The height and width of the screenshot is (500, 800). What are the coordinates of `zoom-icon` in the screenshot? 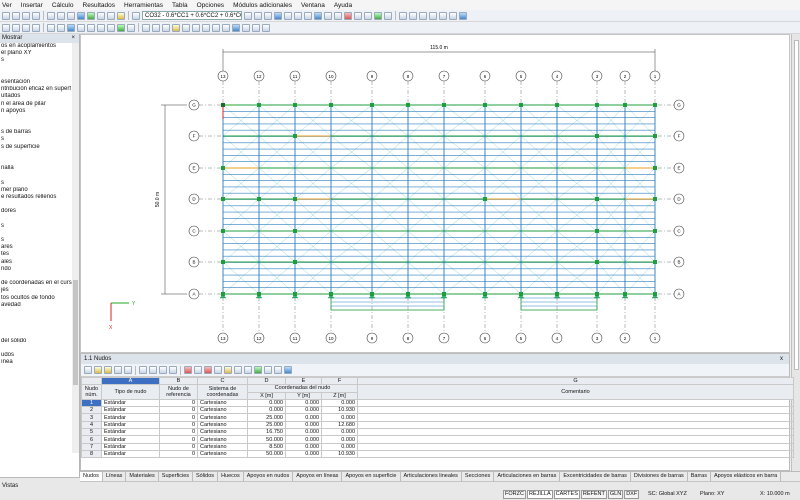 It's located at (71, 15).